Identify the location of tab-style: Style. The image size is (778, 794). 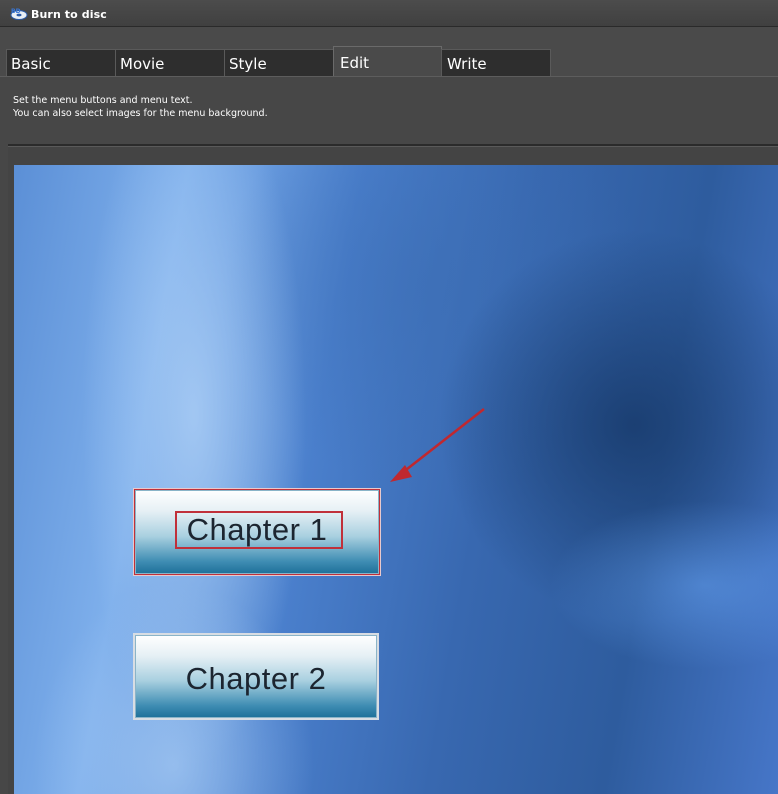
(279, 62).